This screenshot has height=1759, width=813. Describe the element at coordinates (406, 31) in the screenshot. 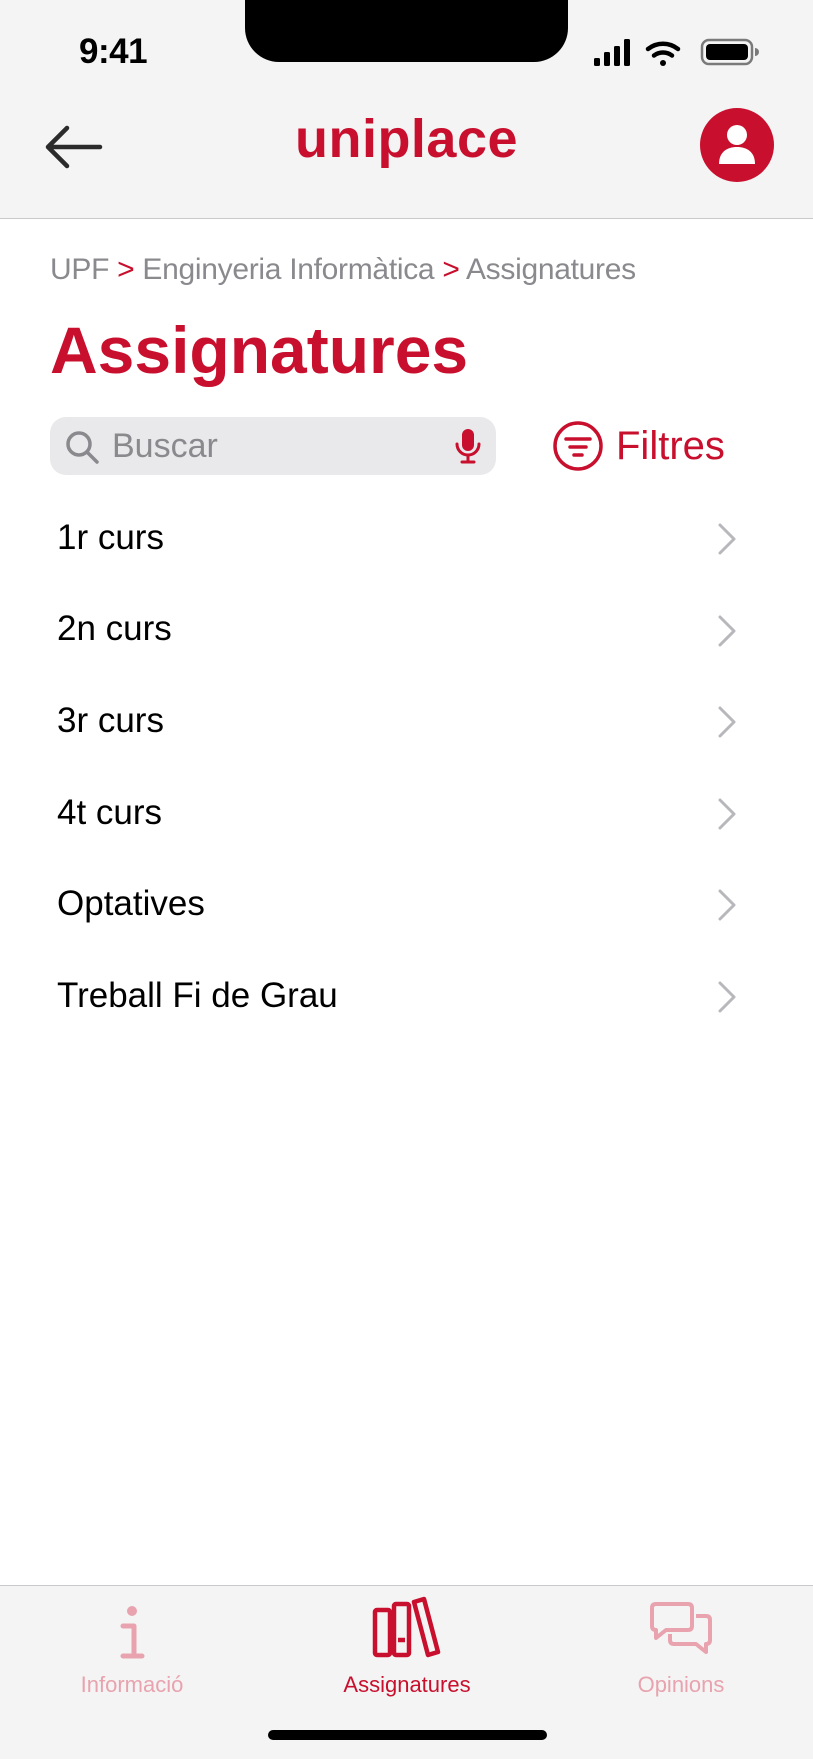

I see `device-notch` at that location.